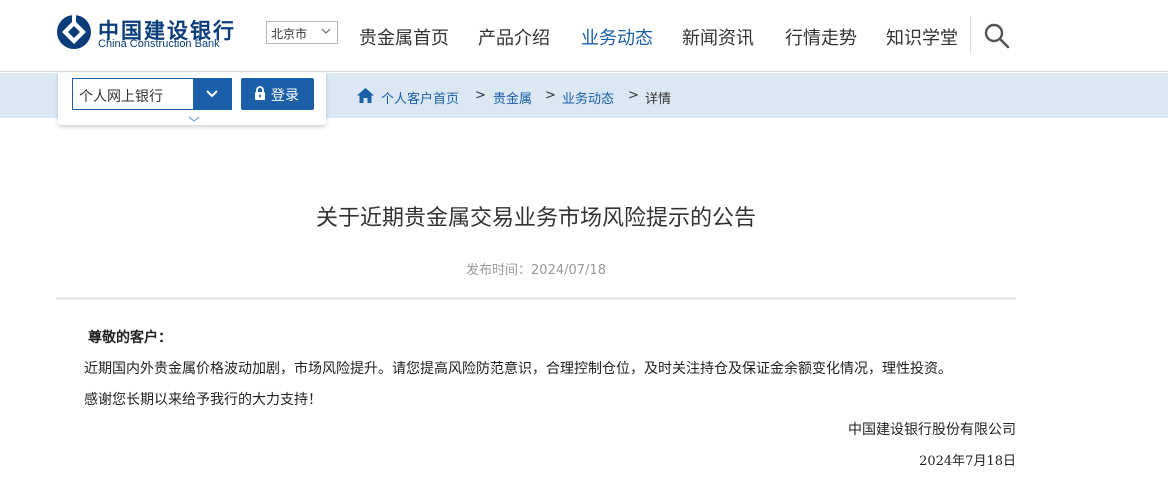  I want to click on ccb-logo-icon, so click(74, 31).